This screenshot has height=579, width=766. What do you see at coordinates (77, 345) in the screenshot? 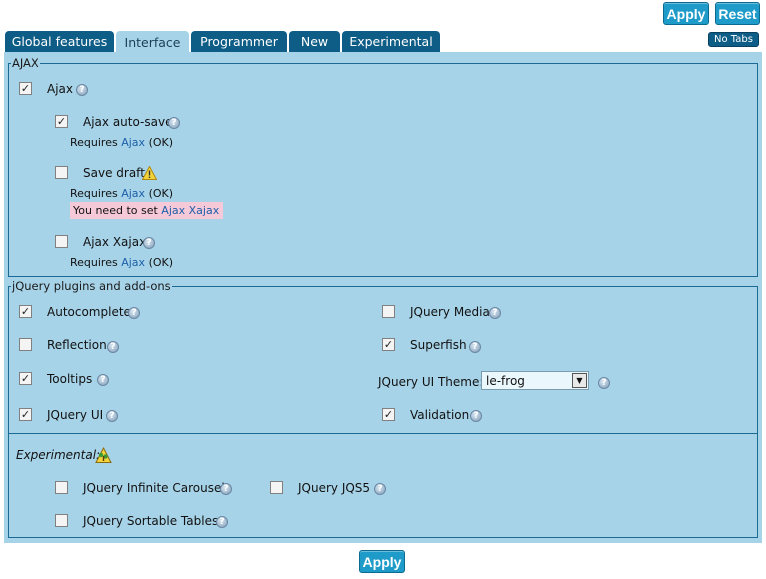
I see `reflection-label: Reflection` at bounding box center [77, 345].